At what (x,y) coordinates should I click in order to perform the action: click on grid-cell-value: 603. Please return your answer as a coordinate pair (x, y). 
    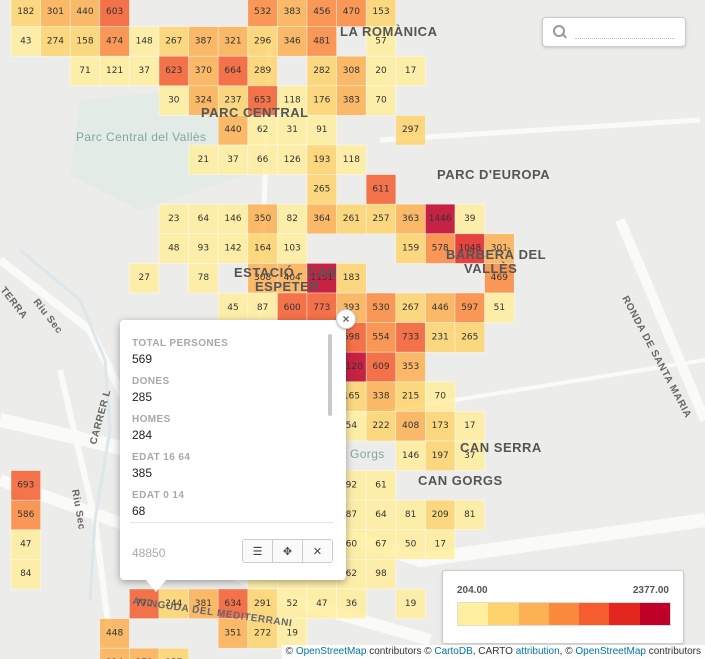
    Looking at the image, I should click on (114, 12).